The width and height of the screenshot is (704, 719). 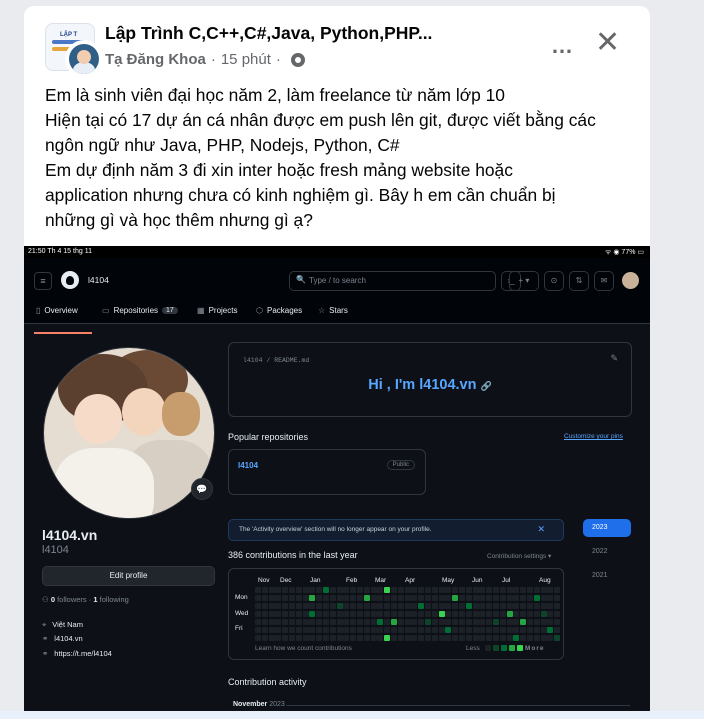 What do you see at coordinates (593, 436) in the screenshot?
I see `customize-pins-link: Customize your pins` at bounding box center [593, 436].